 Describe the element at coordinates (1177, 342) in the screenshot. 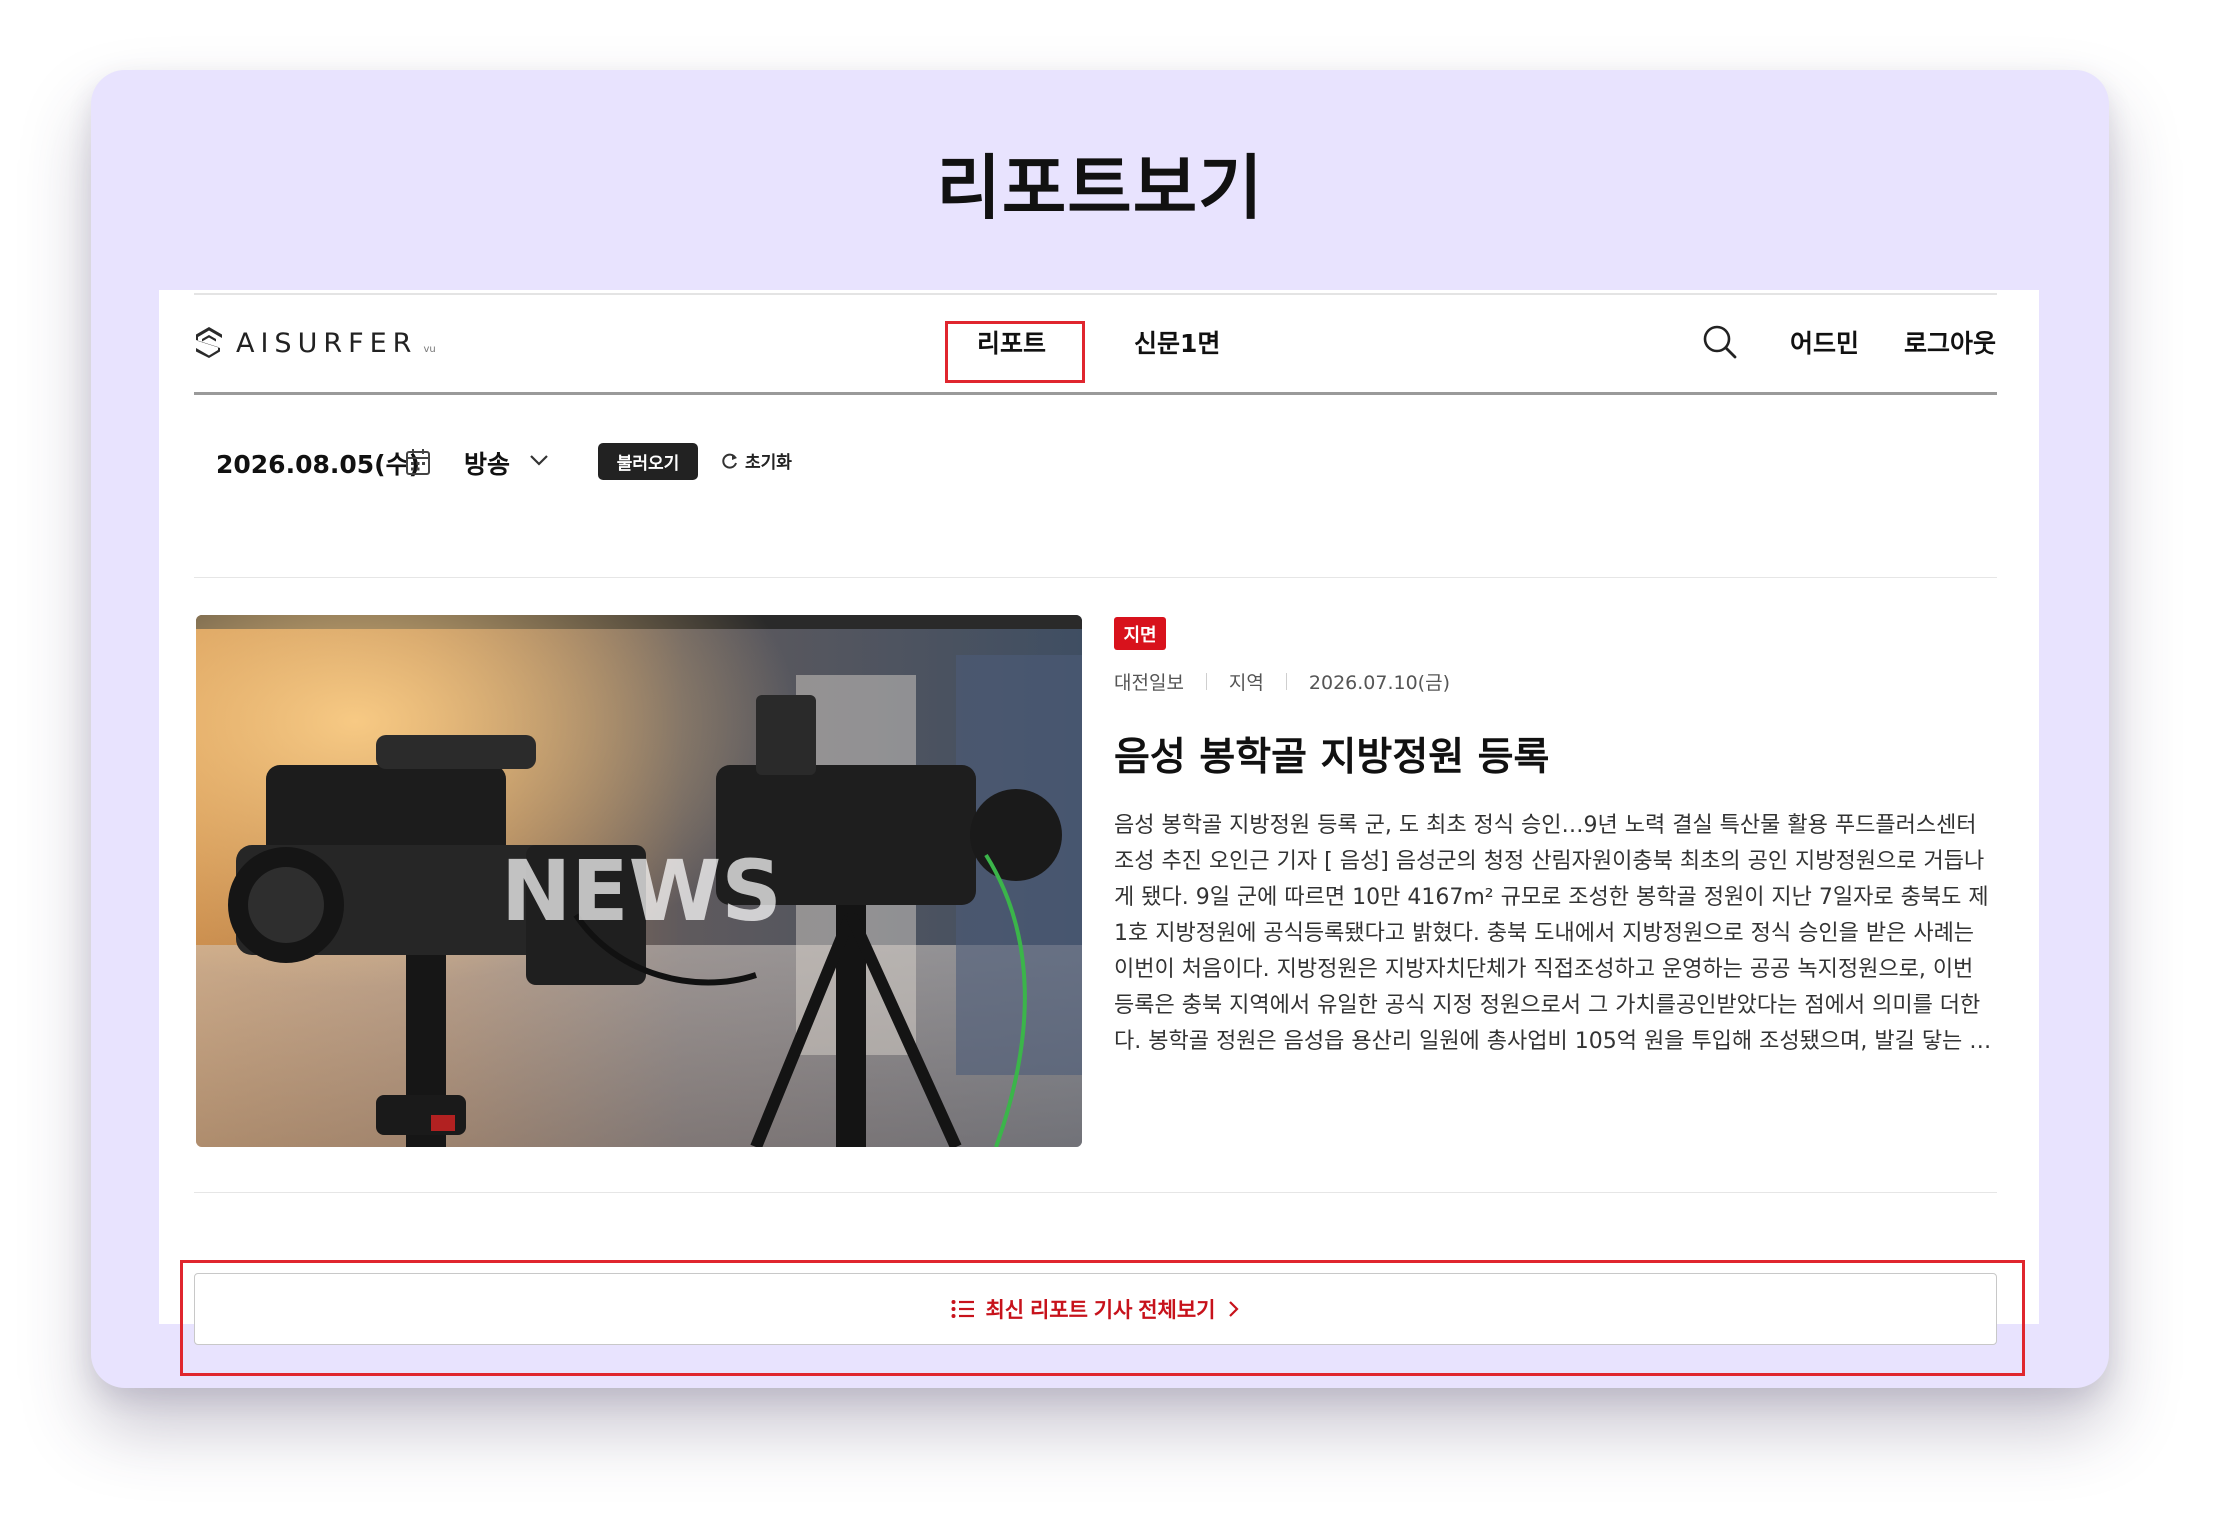

I see `nav-item-front-page: 신문1면` at that location.